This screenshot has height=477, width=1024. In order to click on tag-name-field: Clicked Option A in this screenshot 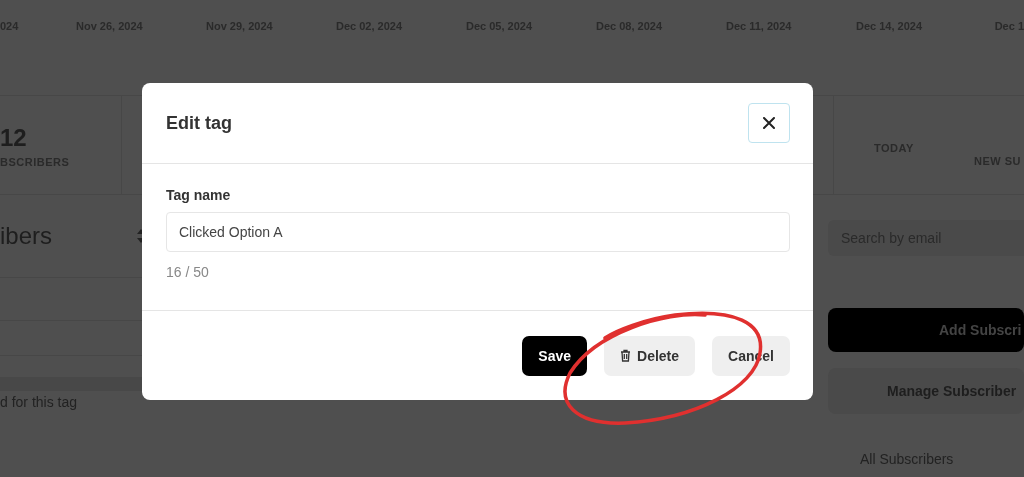, I will do `click(478, 232)`.